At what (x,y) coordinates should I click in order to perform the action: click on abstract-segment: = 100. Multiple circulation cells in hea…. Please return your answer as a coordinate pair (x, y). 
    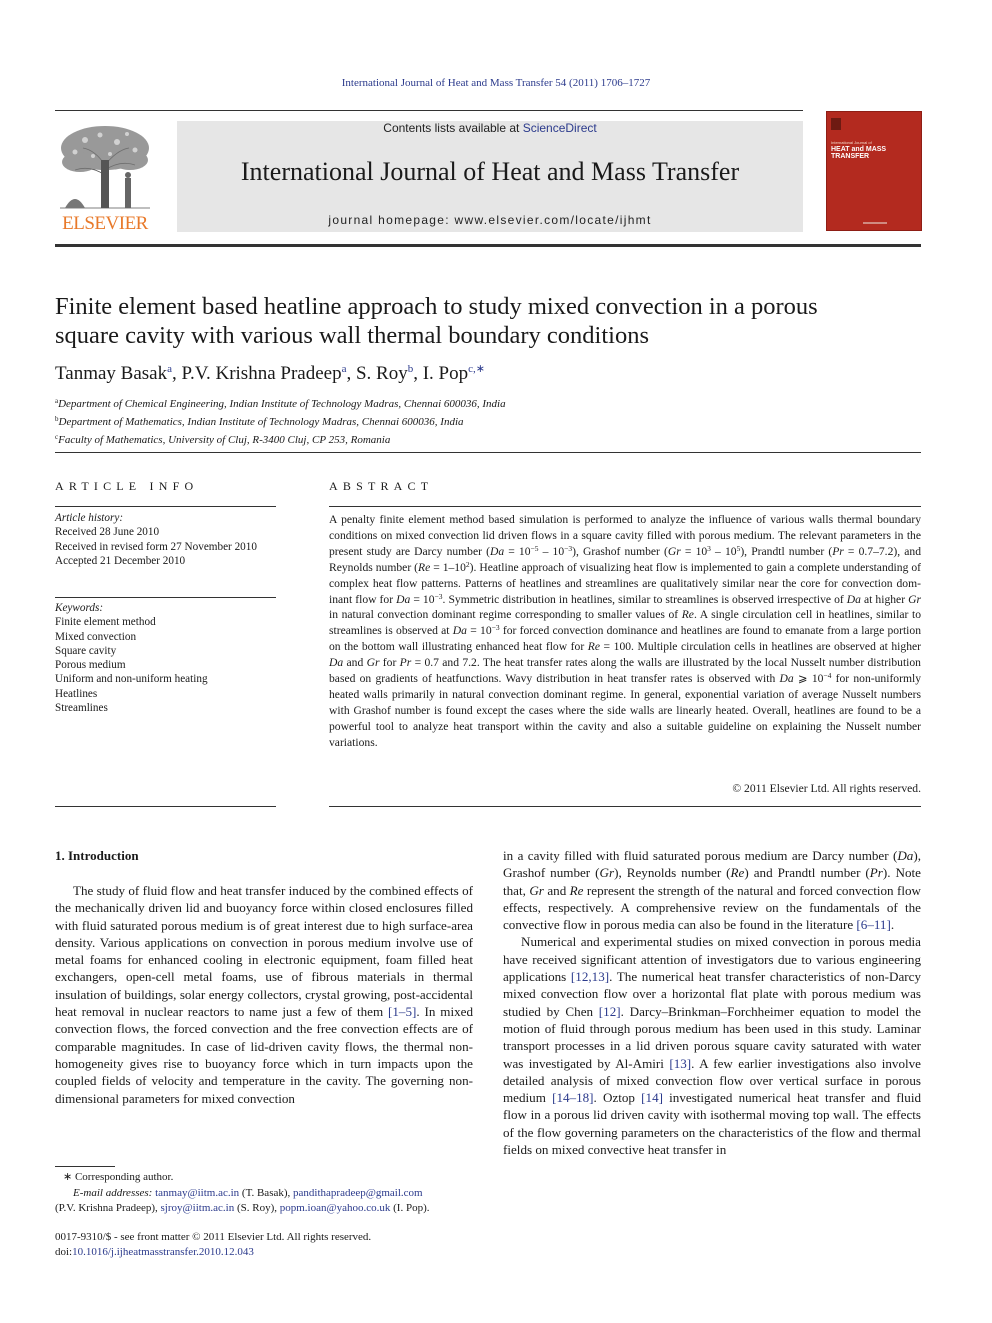
    Looking at the image, I should click on (760, 647).